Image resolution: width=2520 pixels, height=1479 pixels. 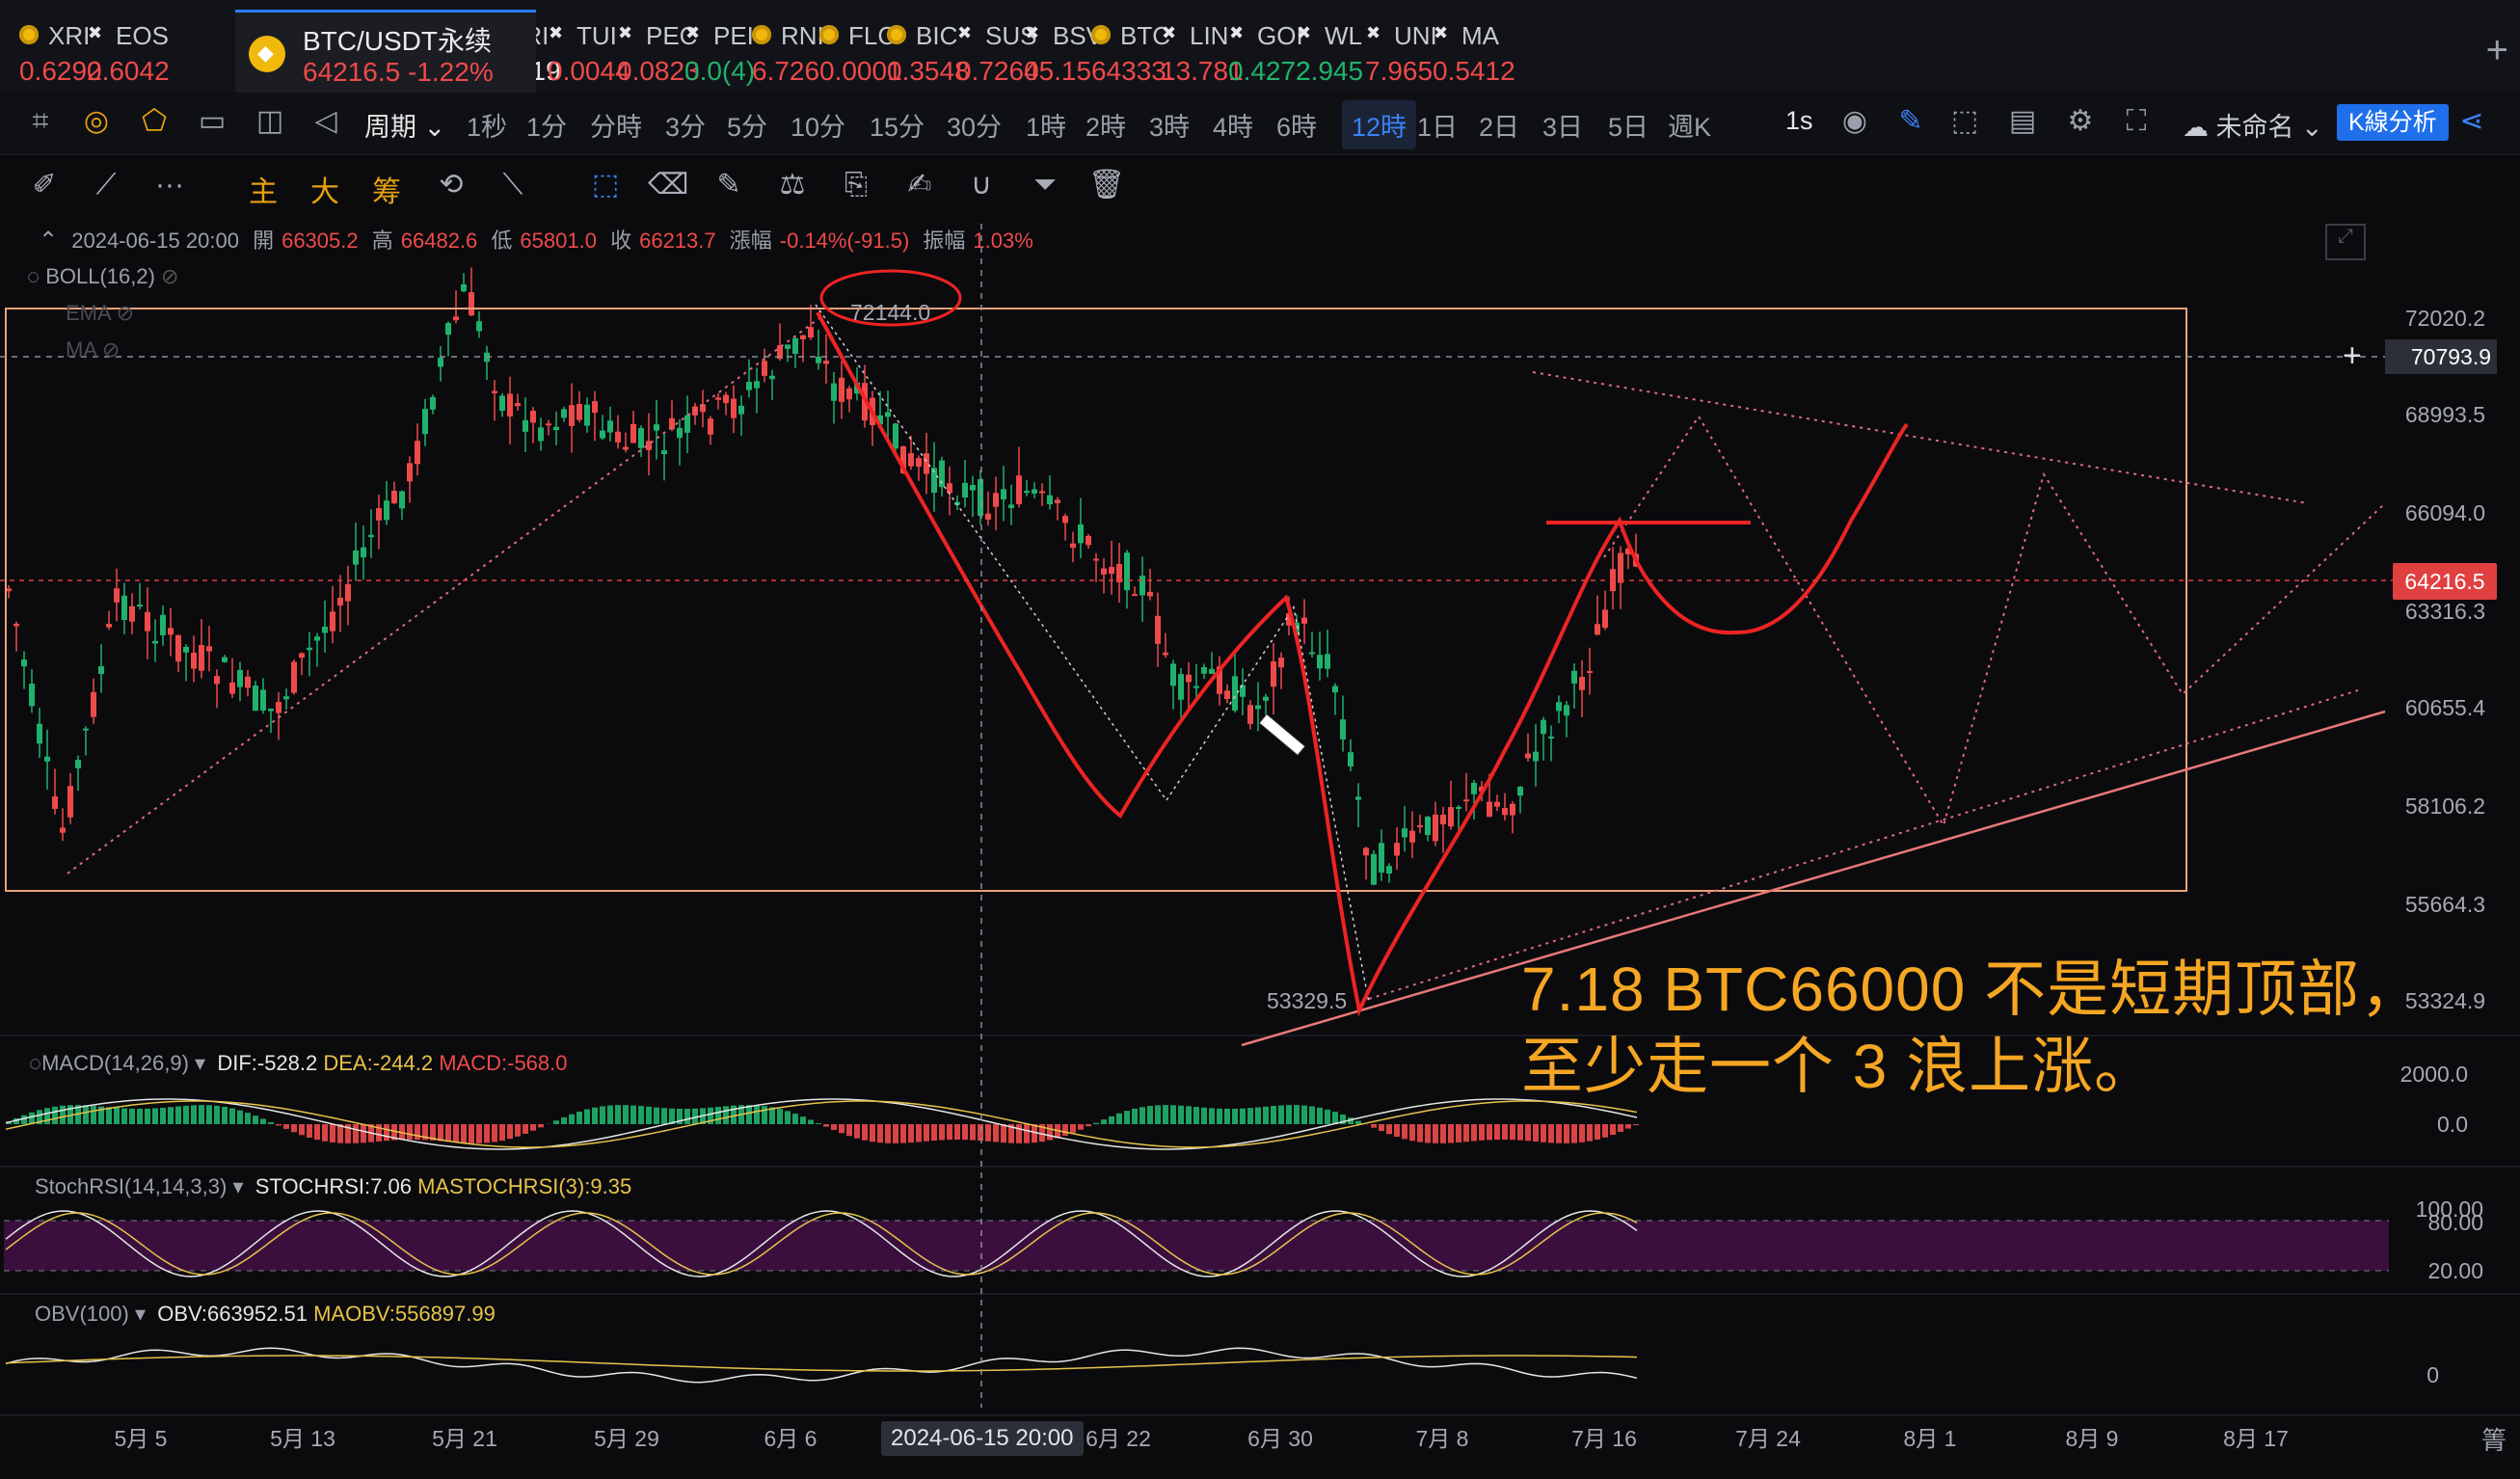 I want to click on ticker-lin: LIN13.781, so click(x=1192, y=52).